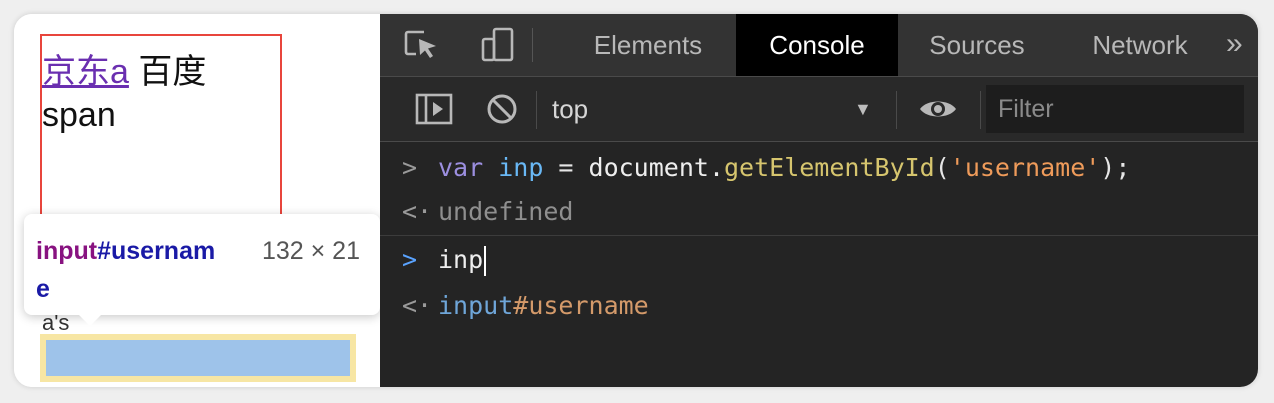 The image size is (1274, 403). I want to click on console-result: undefined, so click(506, 211).